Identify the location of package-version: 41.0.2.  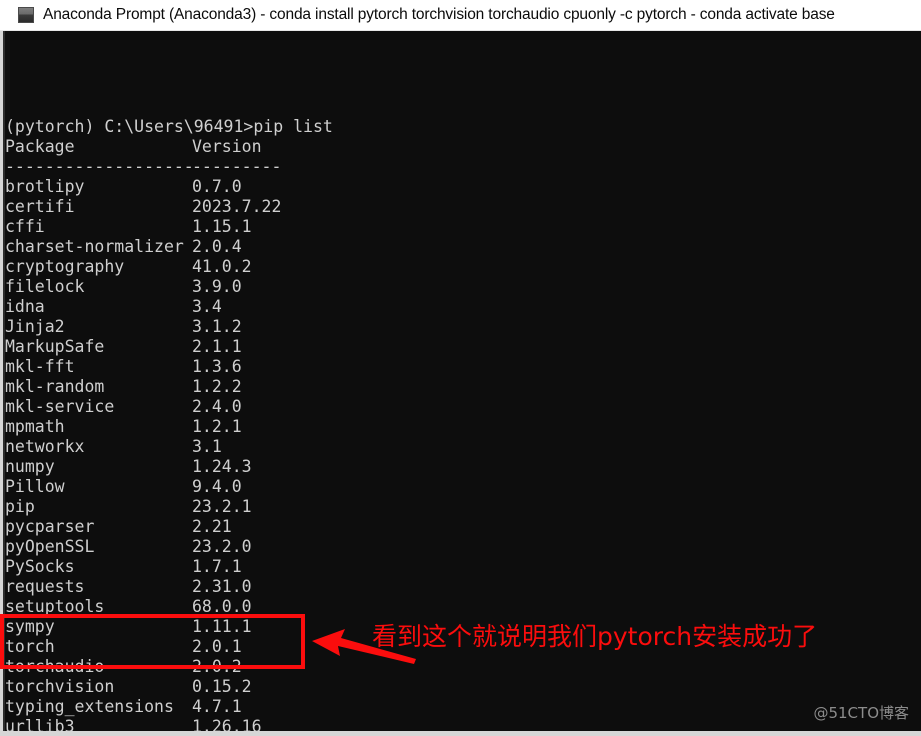
(222, 266).